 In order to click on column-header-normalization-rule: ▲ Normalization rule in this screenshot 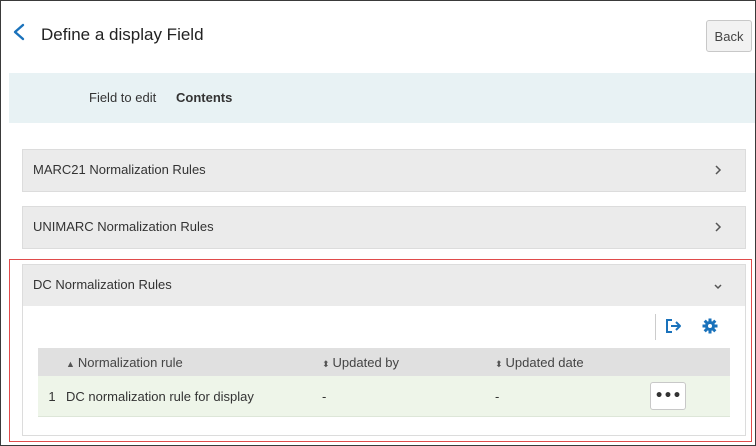, I will do `click(194, 362)`.